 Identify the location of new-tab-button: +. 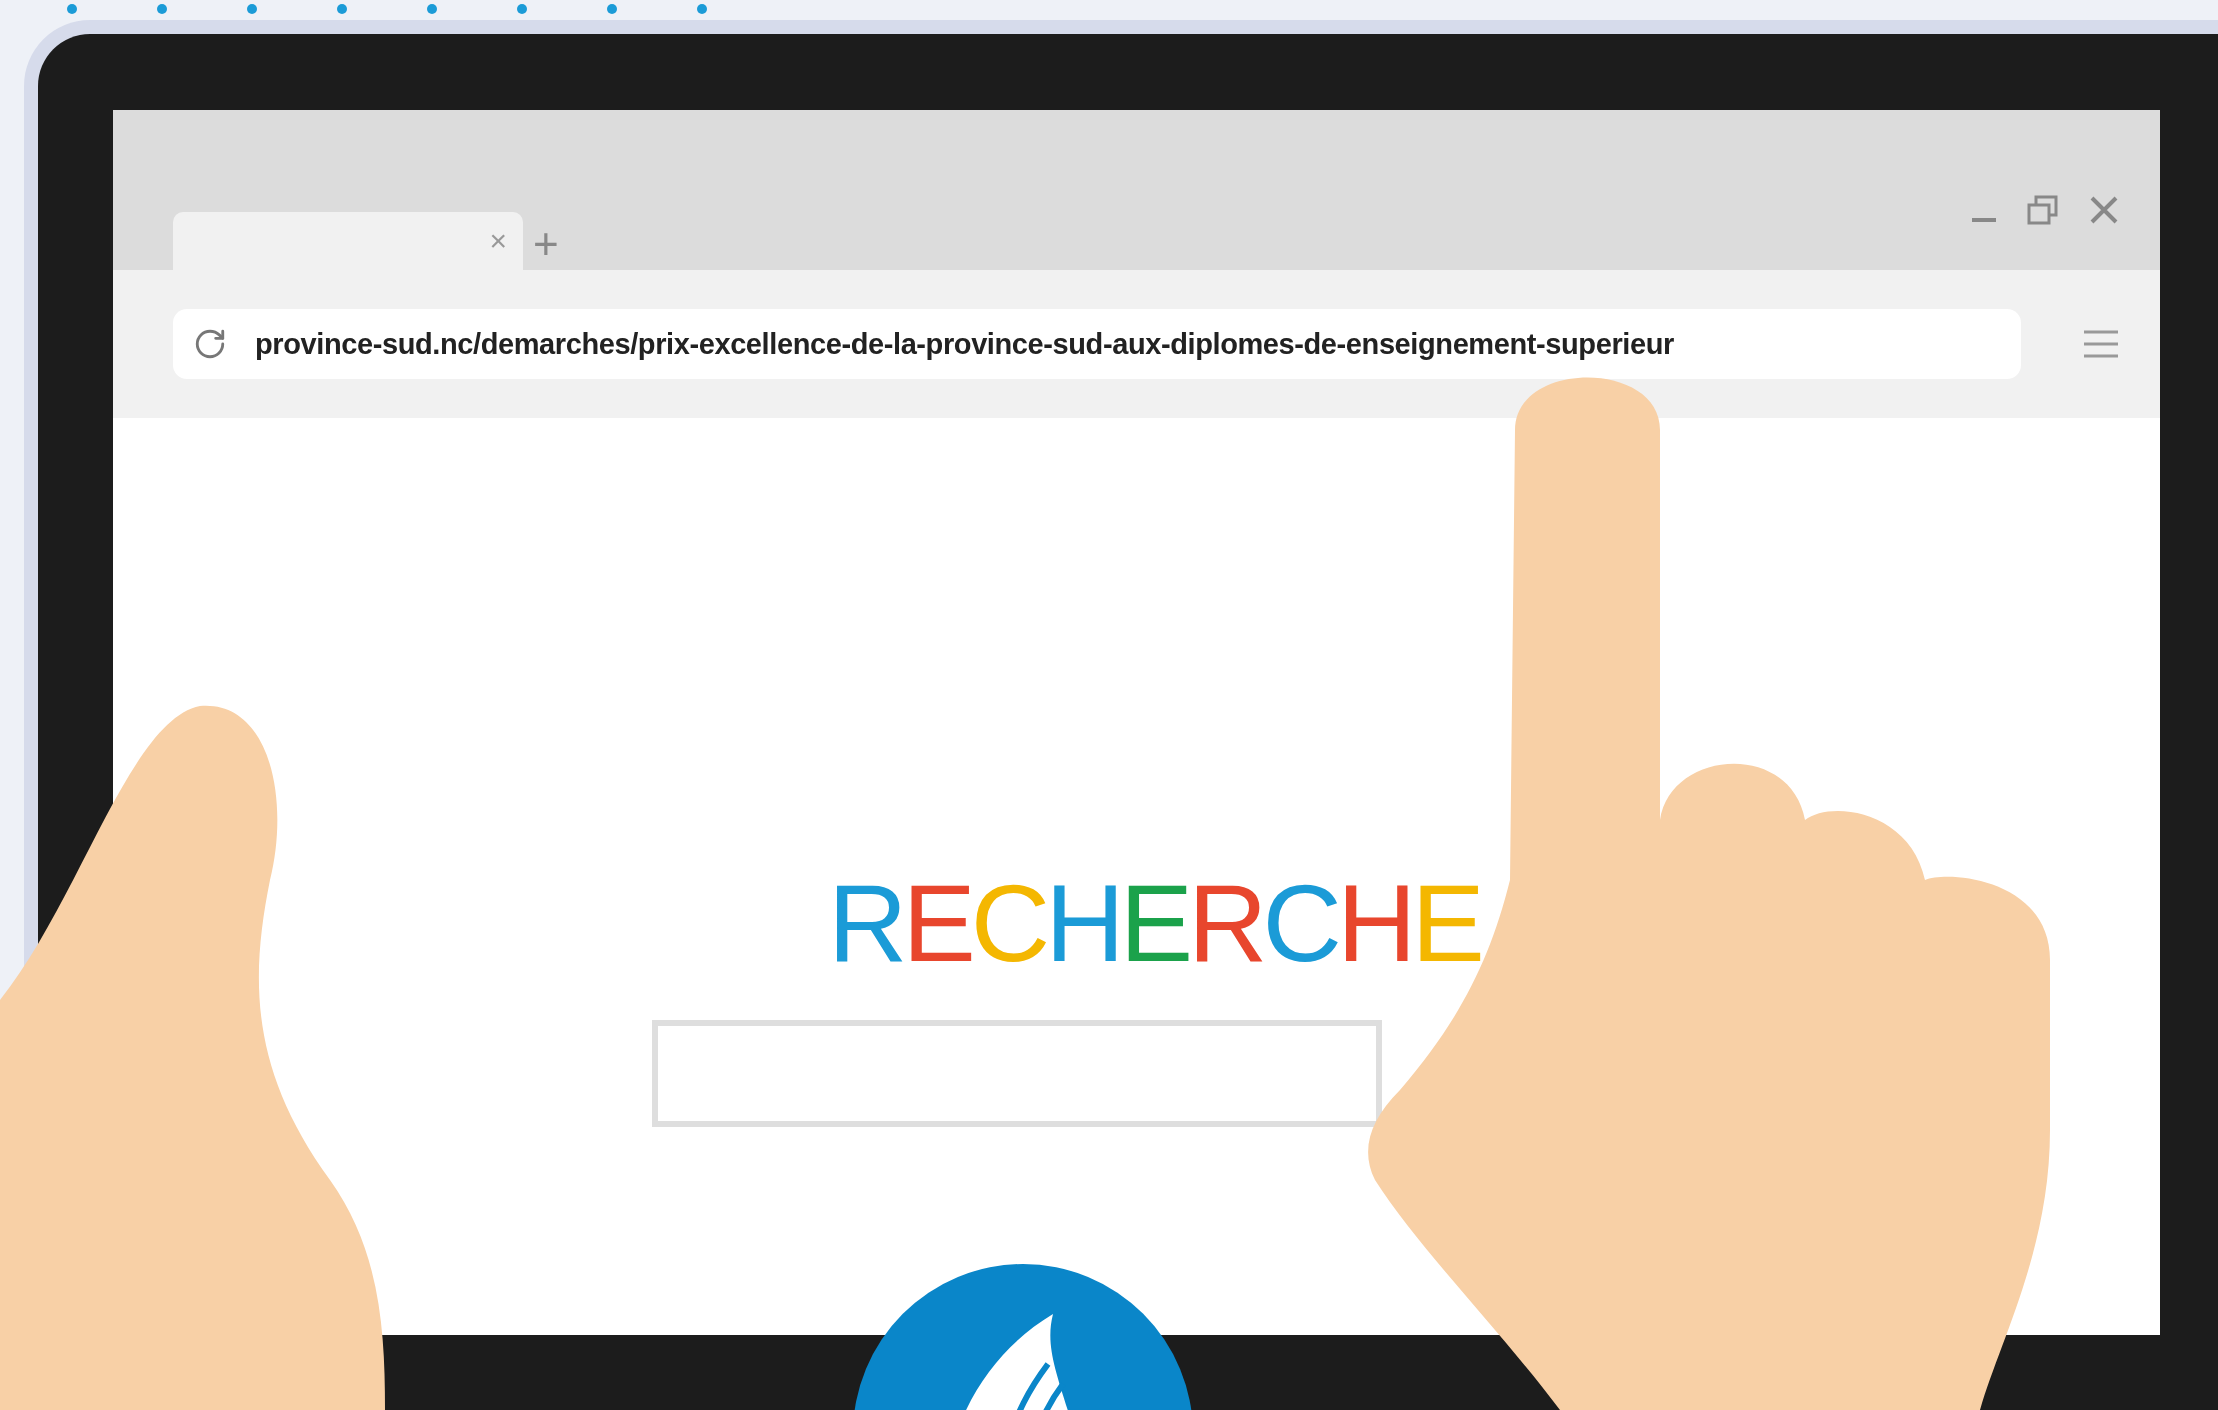
(541, 246).